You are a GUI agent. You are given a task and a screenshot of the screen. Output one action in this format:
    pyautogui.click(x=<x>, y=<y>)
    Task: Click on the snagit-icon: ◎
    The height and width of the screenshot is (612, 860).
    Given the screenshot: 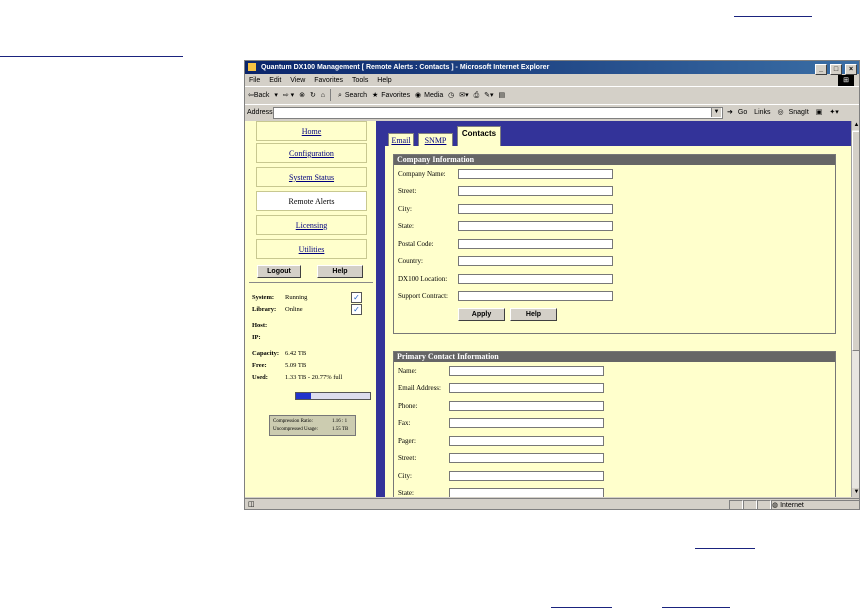 What is the action you would take?
    pyautogui.click(x=780, y=112)
    